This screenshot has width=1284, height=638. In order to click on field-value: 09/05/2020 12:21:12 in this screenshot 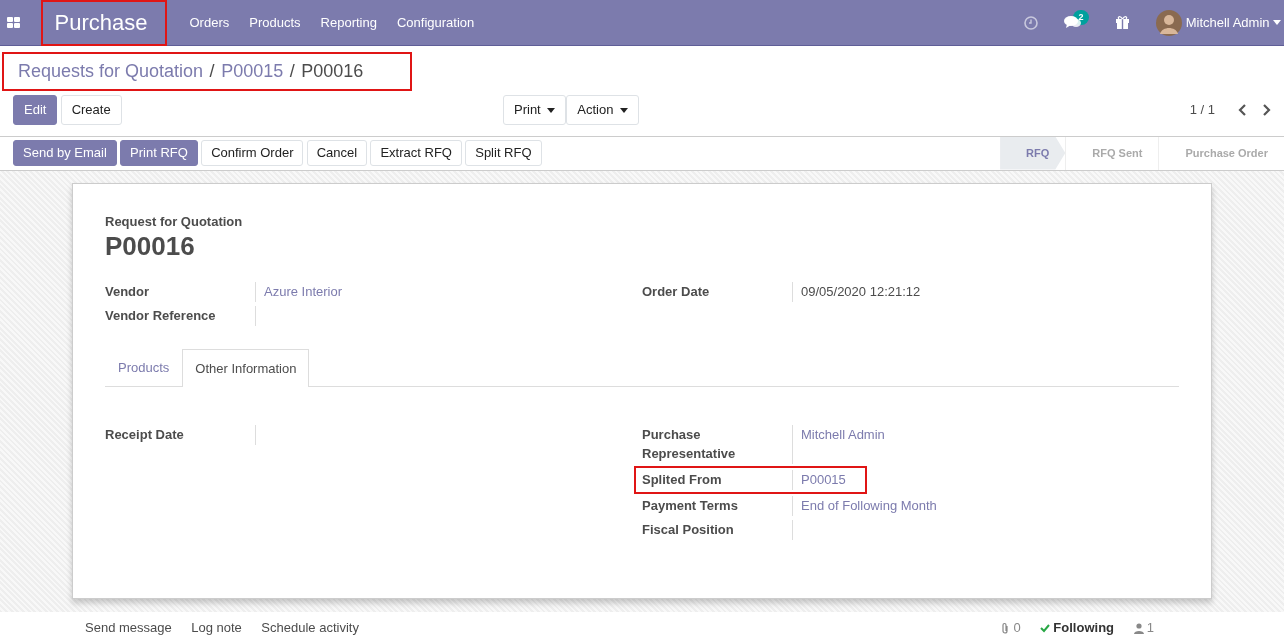, I will do `click(985, 291)`.